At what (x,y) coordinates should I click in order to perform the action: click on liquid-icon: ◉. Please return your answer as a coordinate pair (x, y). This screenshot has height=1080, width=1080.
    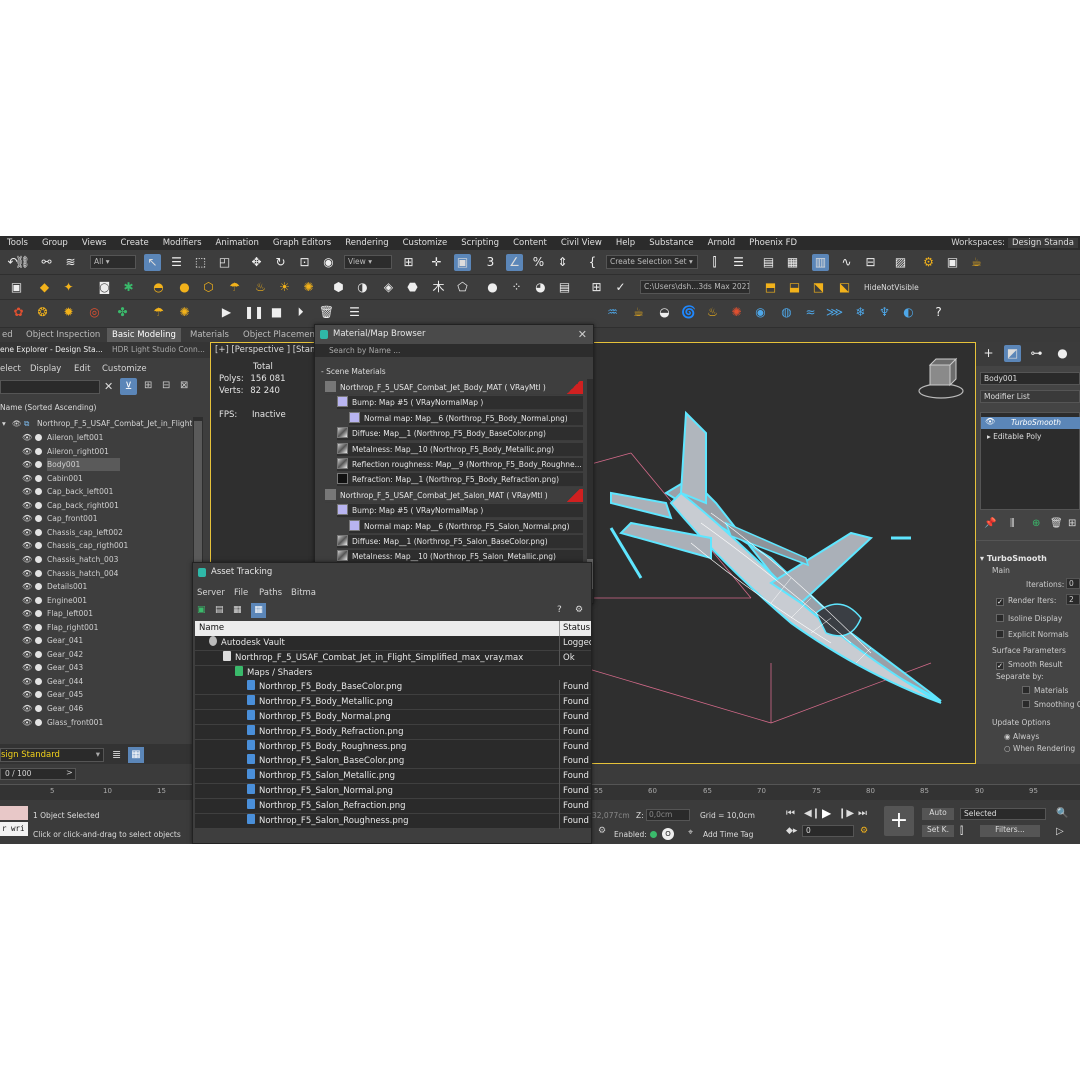
    Looking at the image, I should click on (760, 312).